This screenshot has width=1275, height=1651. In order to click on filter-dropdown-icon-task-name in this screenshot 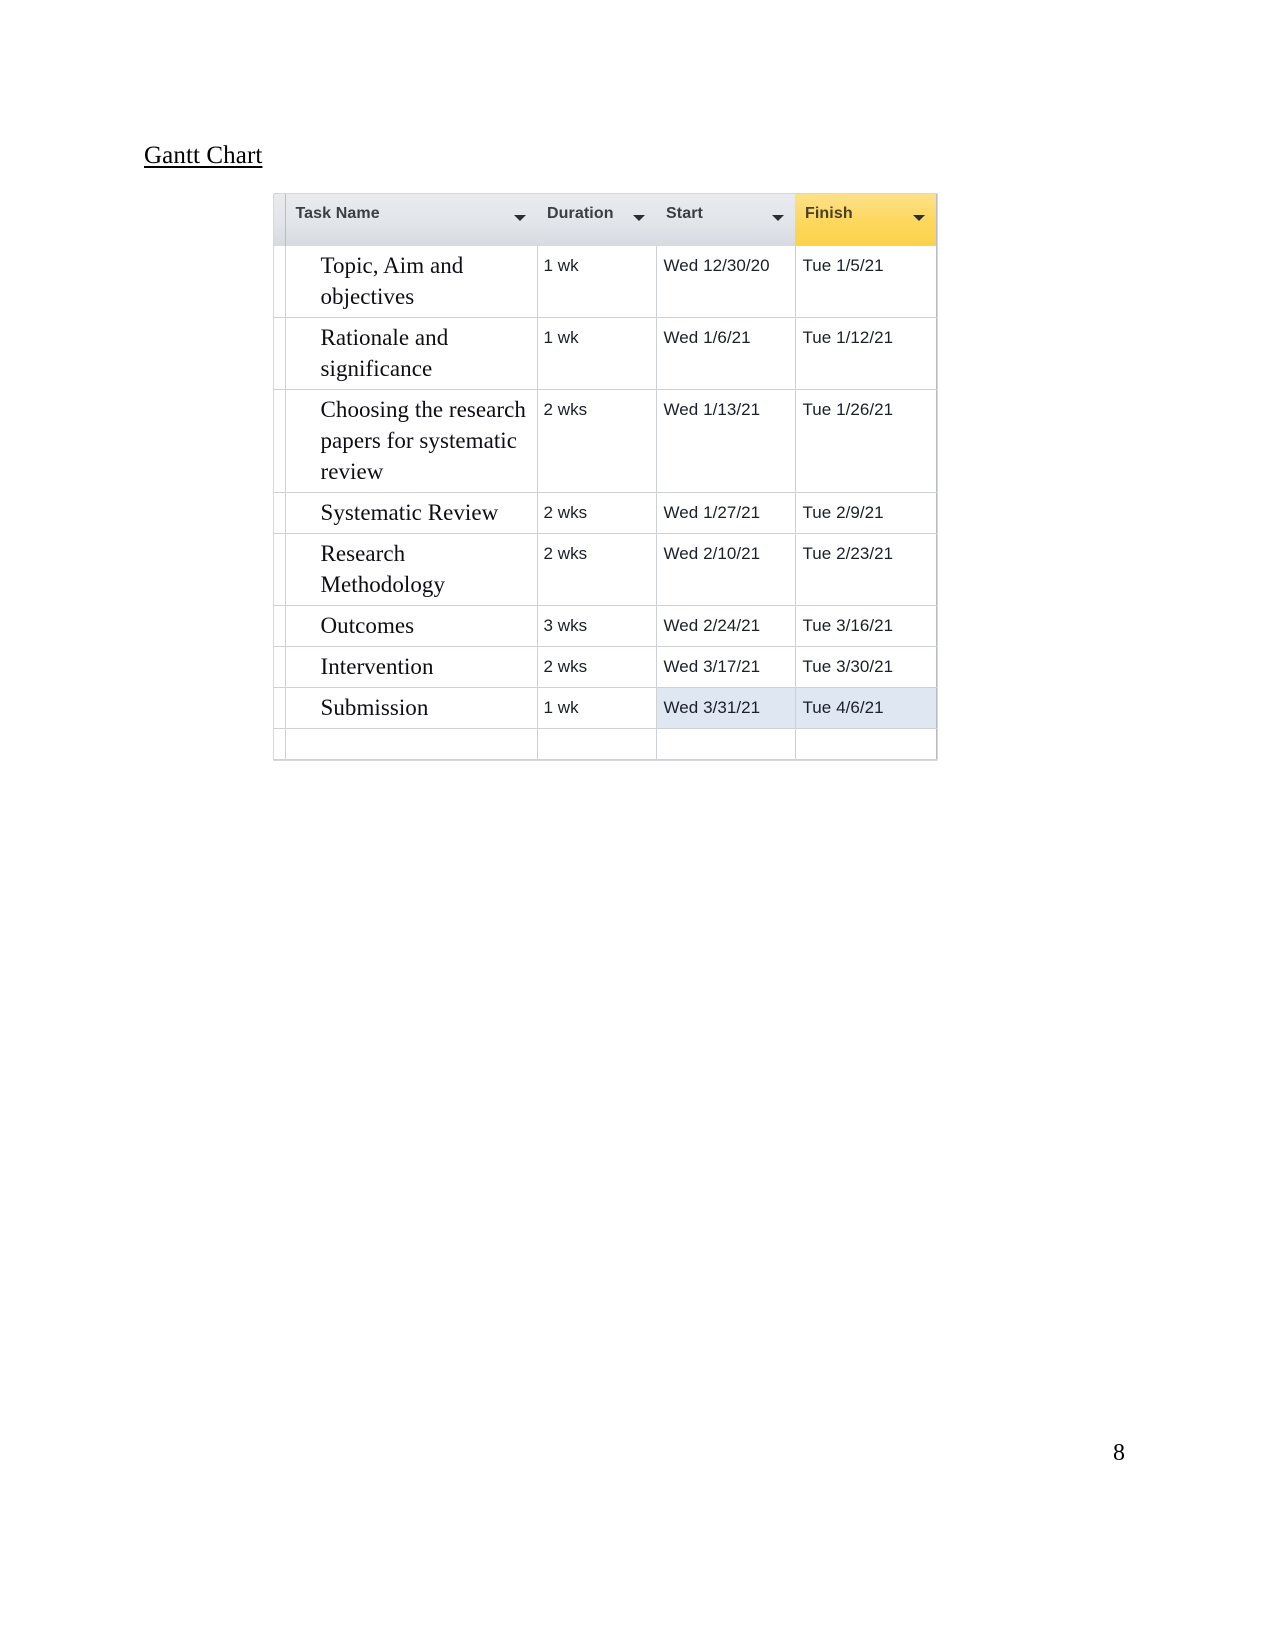, I will do `click(520, 218)`.